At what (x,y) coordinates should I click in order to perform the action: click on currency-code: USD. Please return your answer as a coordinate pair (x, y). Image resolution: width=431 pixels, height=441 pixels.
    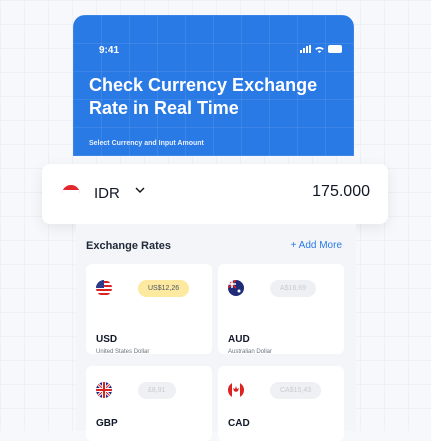
    Looking at the image, I should click on (107, 339).